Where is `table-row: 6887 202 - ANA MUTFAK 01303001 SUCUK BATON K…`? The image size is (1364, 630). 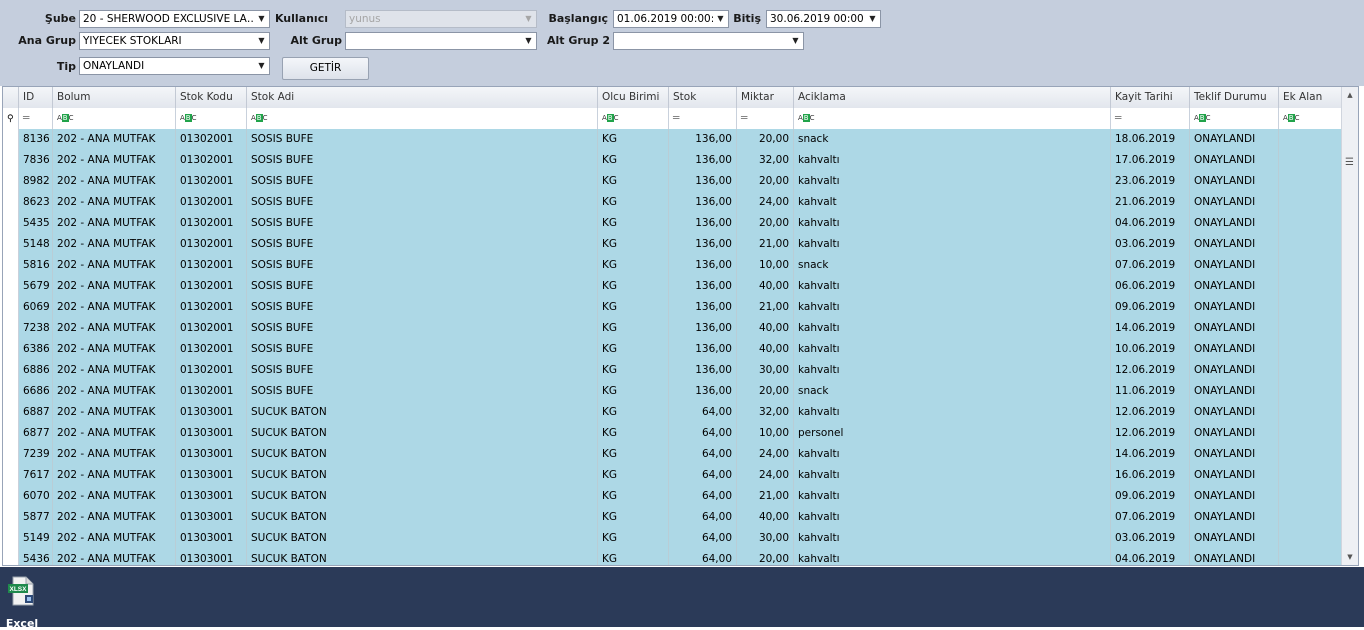 table-row: 6887 202 - ANA MUTFAK 01303001 SUCUK BATON K… is located at coordinates (672, 413).